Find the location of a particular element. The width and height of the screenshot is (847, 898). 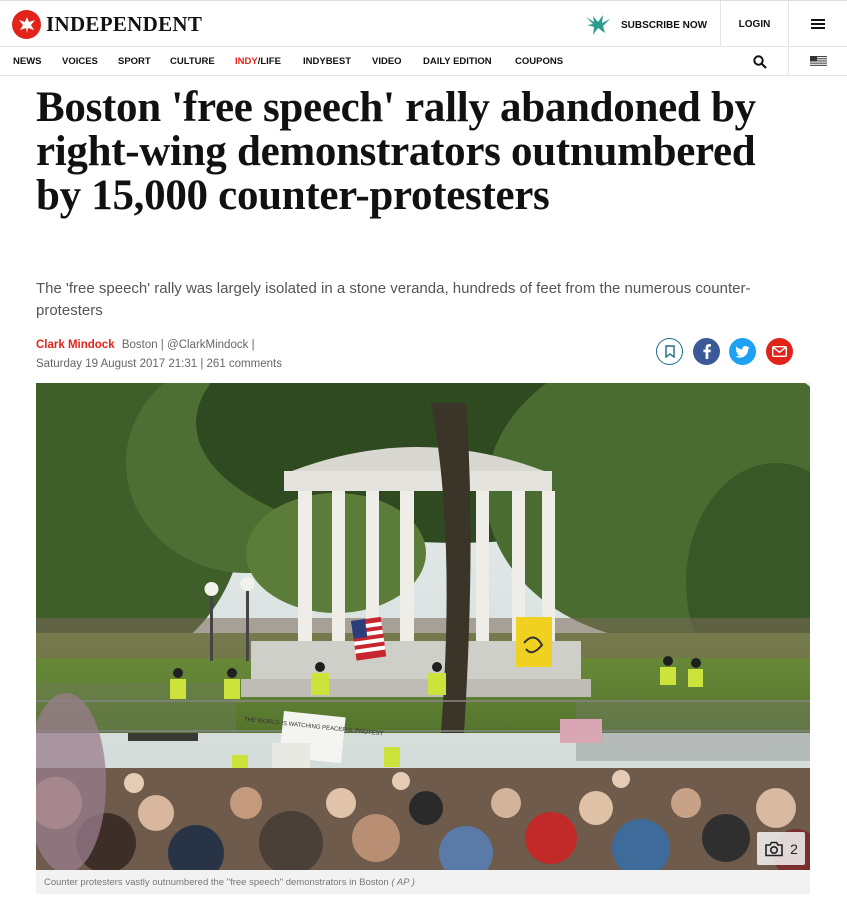

eagle-icon is located at coordinates (598, 25).